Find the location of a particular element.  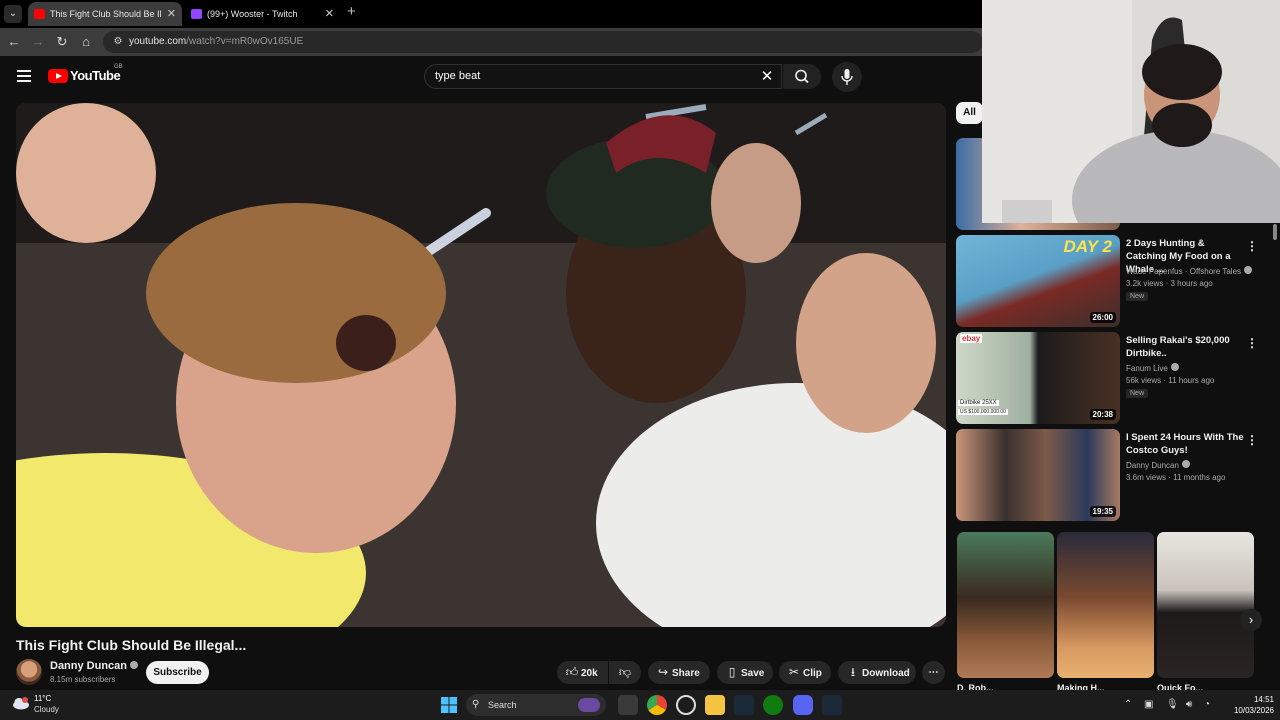

video-thumbnail: 19:35 is located at coordinates (1038, 475).